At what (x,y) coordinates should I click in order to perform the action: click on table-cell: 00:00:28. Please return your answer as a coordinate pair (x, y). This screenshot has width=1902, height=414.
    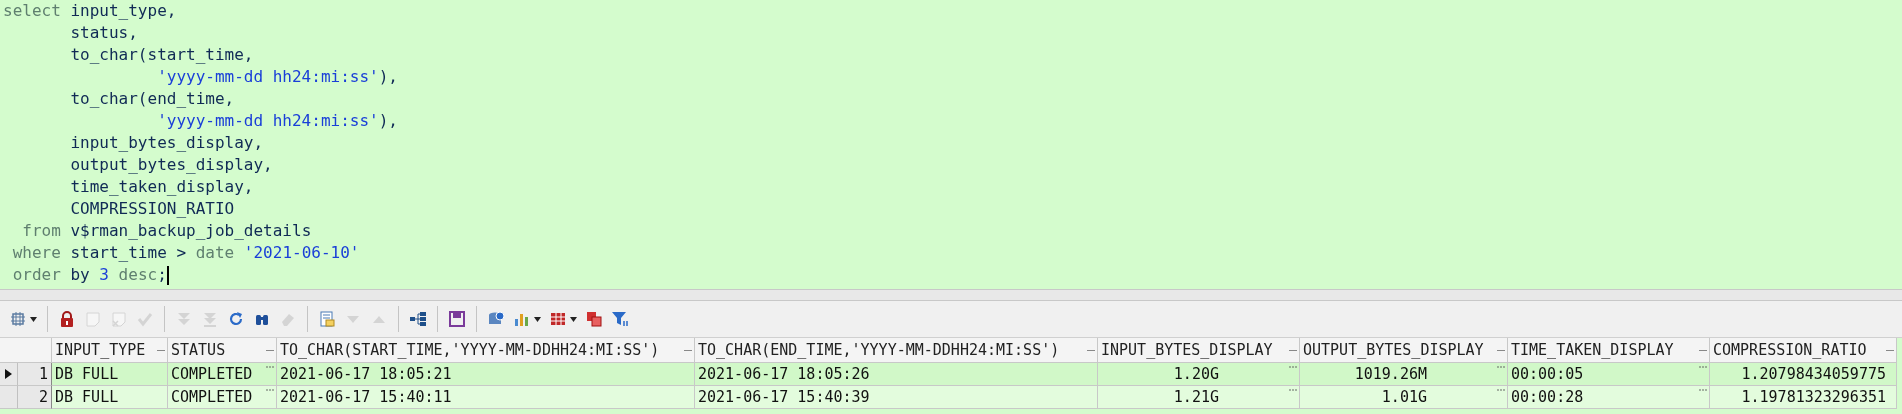
    Looking at the image, I should click on (1609, 397).